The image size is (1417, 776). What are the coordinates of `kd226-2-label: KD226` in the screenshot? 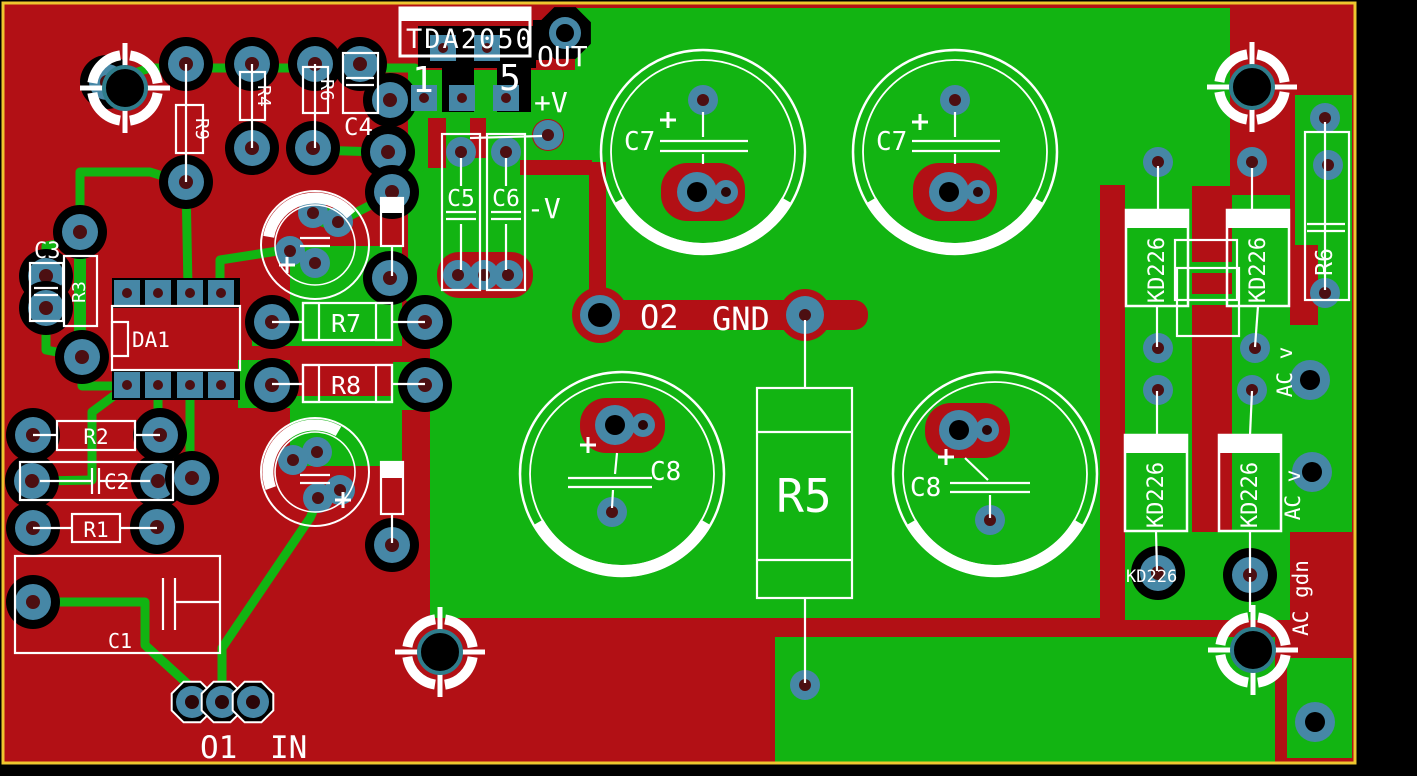 It's located at (1258, 270).